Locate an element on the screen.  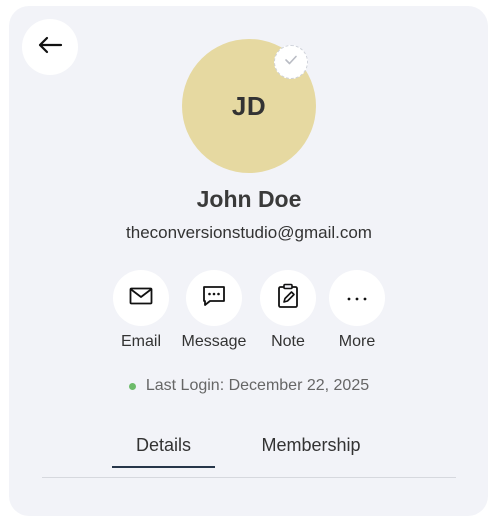
last-login-status: Last Login: December 22, 2025 is located at coordinates (249, 386).